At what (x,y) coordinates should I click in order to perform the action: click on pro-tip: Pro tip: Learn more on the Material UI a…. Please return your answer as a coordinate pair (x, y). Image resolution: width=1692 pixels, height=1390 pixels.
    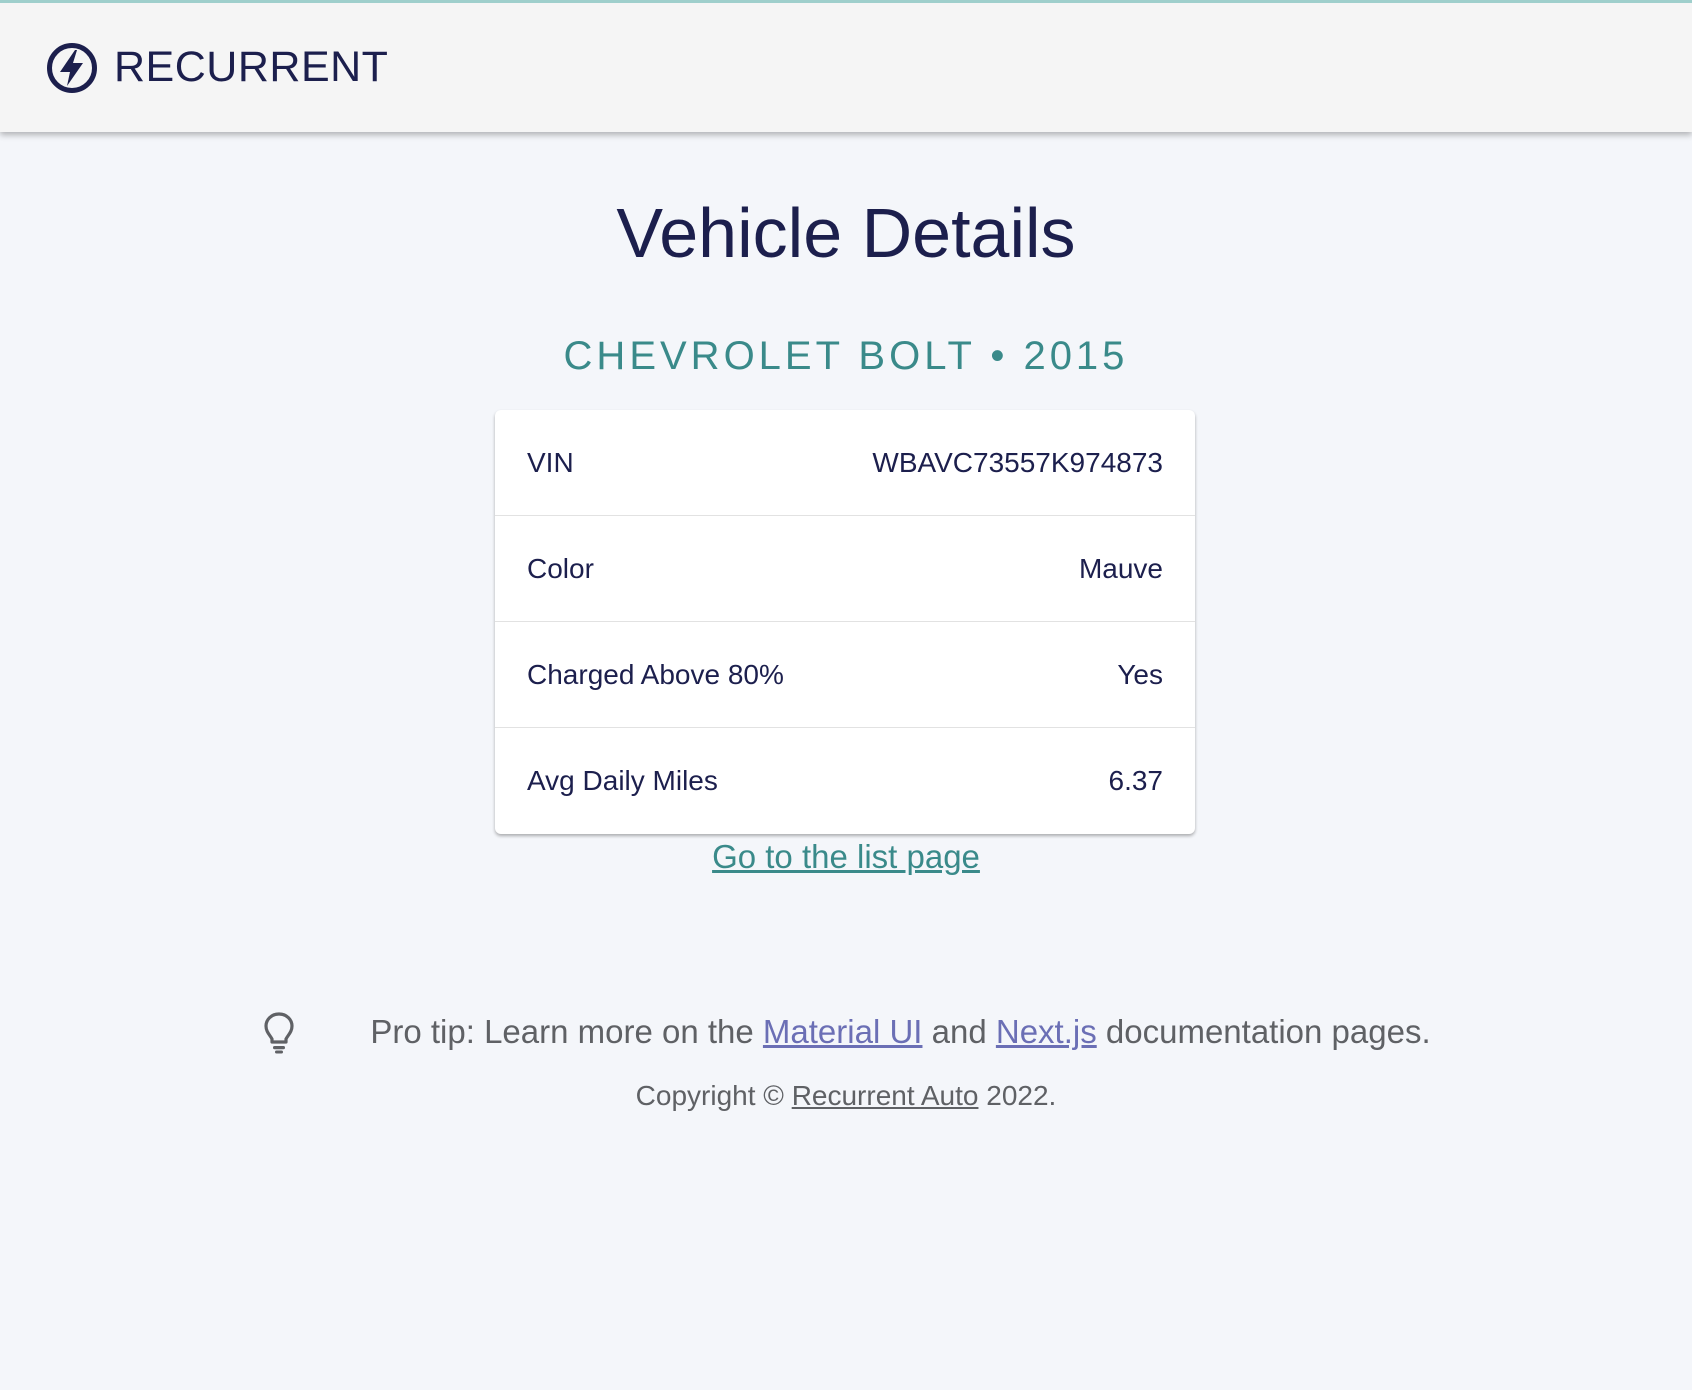
    Looking at the image, I should click on (846, 1031).